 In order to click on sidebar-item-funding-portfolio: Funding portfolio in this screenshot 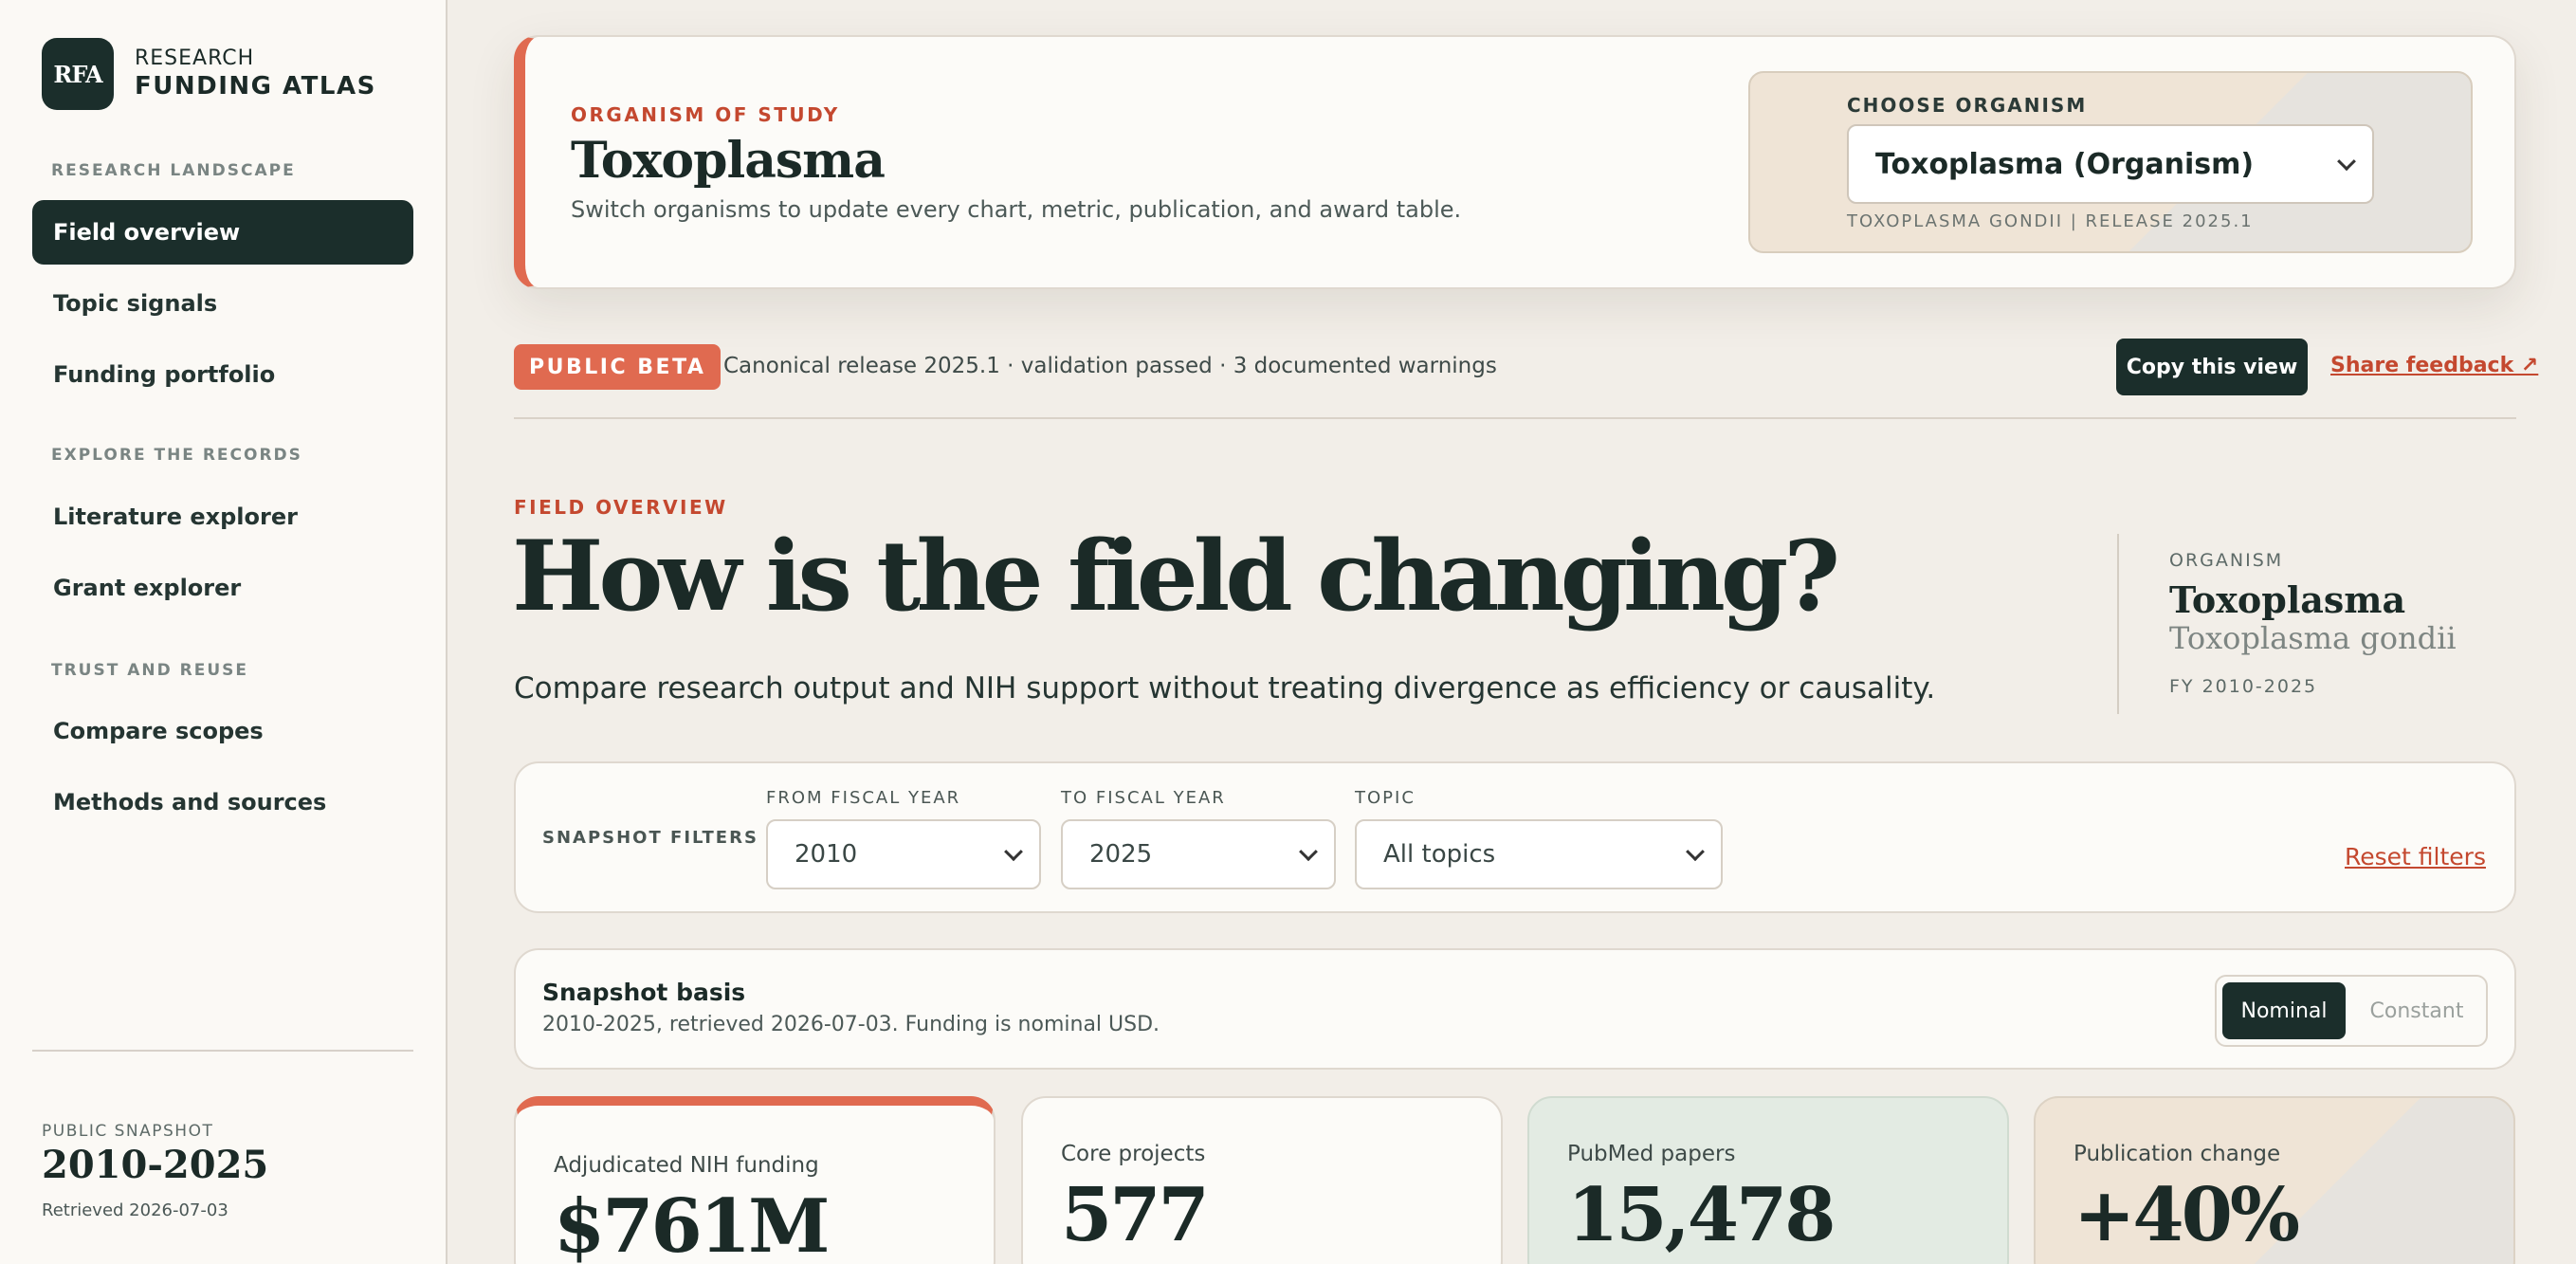, I will do `click(222, 374)`.